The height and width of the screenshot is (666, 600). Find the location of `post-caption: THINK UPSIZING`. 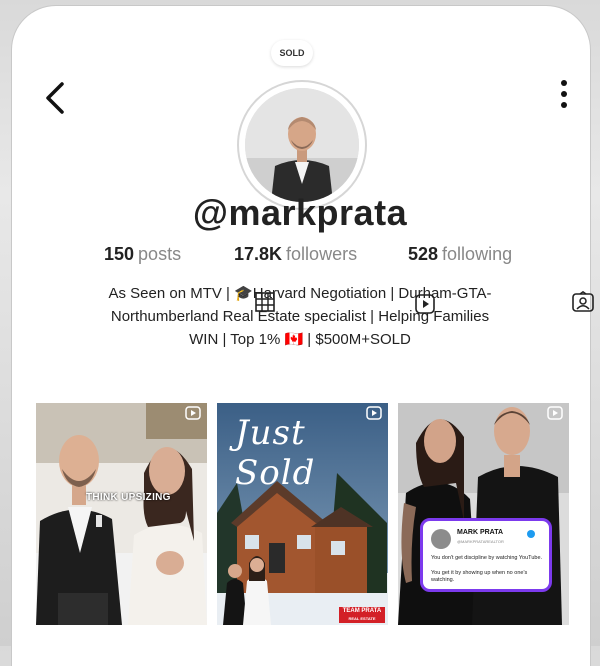

post-caption: THINK UPSIZING is located at coordinates (128, 497).